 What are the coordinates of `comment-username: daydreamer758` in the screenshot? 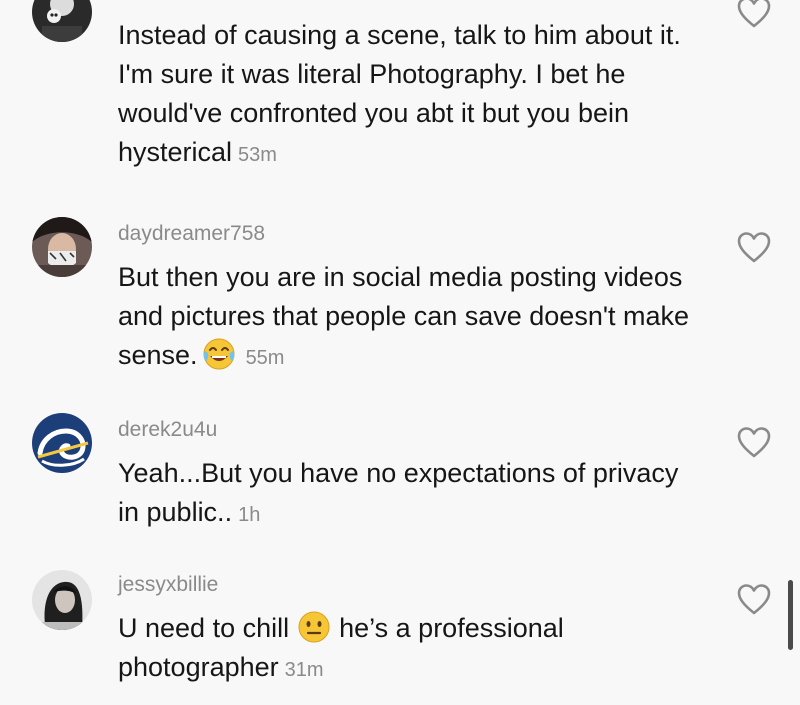 It's located at (408, 234).